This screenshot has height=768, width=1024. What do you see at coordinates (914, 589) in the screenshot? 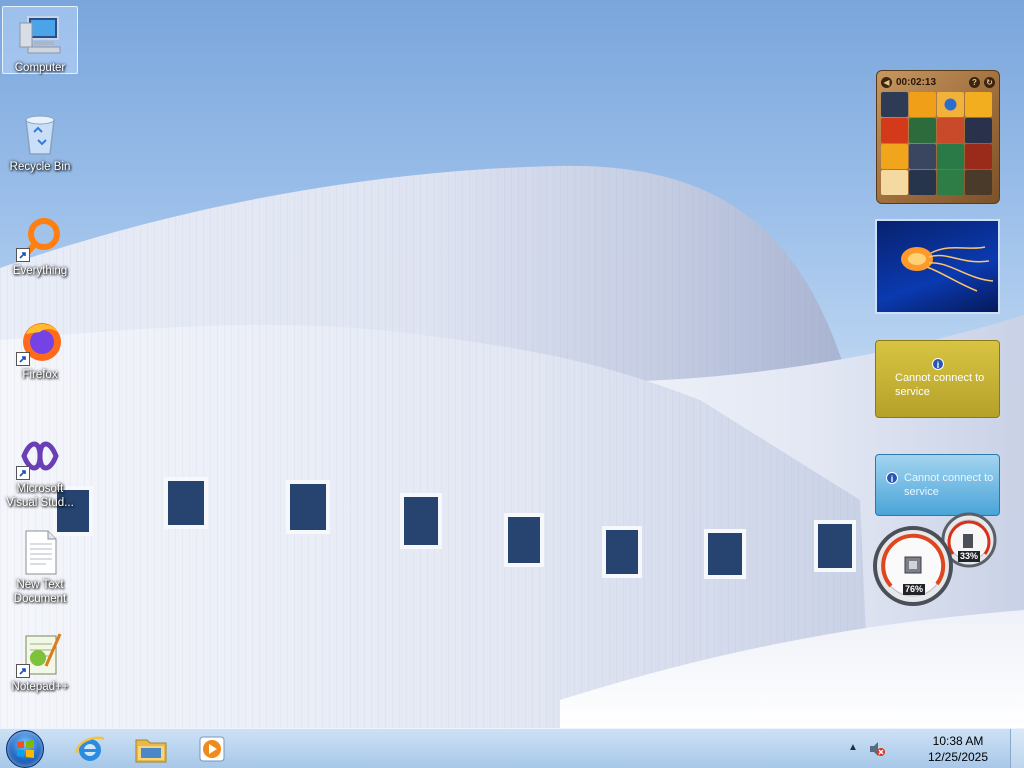
I see `cpu-usage-value: 76%` at bounding box center [914, 589].